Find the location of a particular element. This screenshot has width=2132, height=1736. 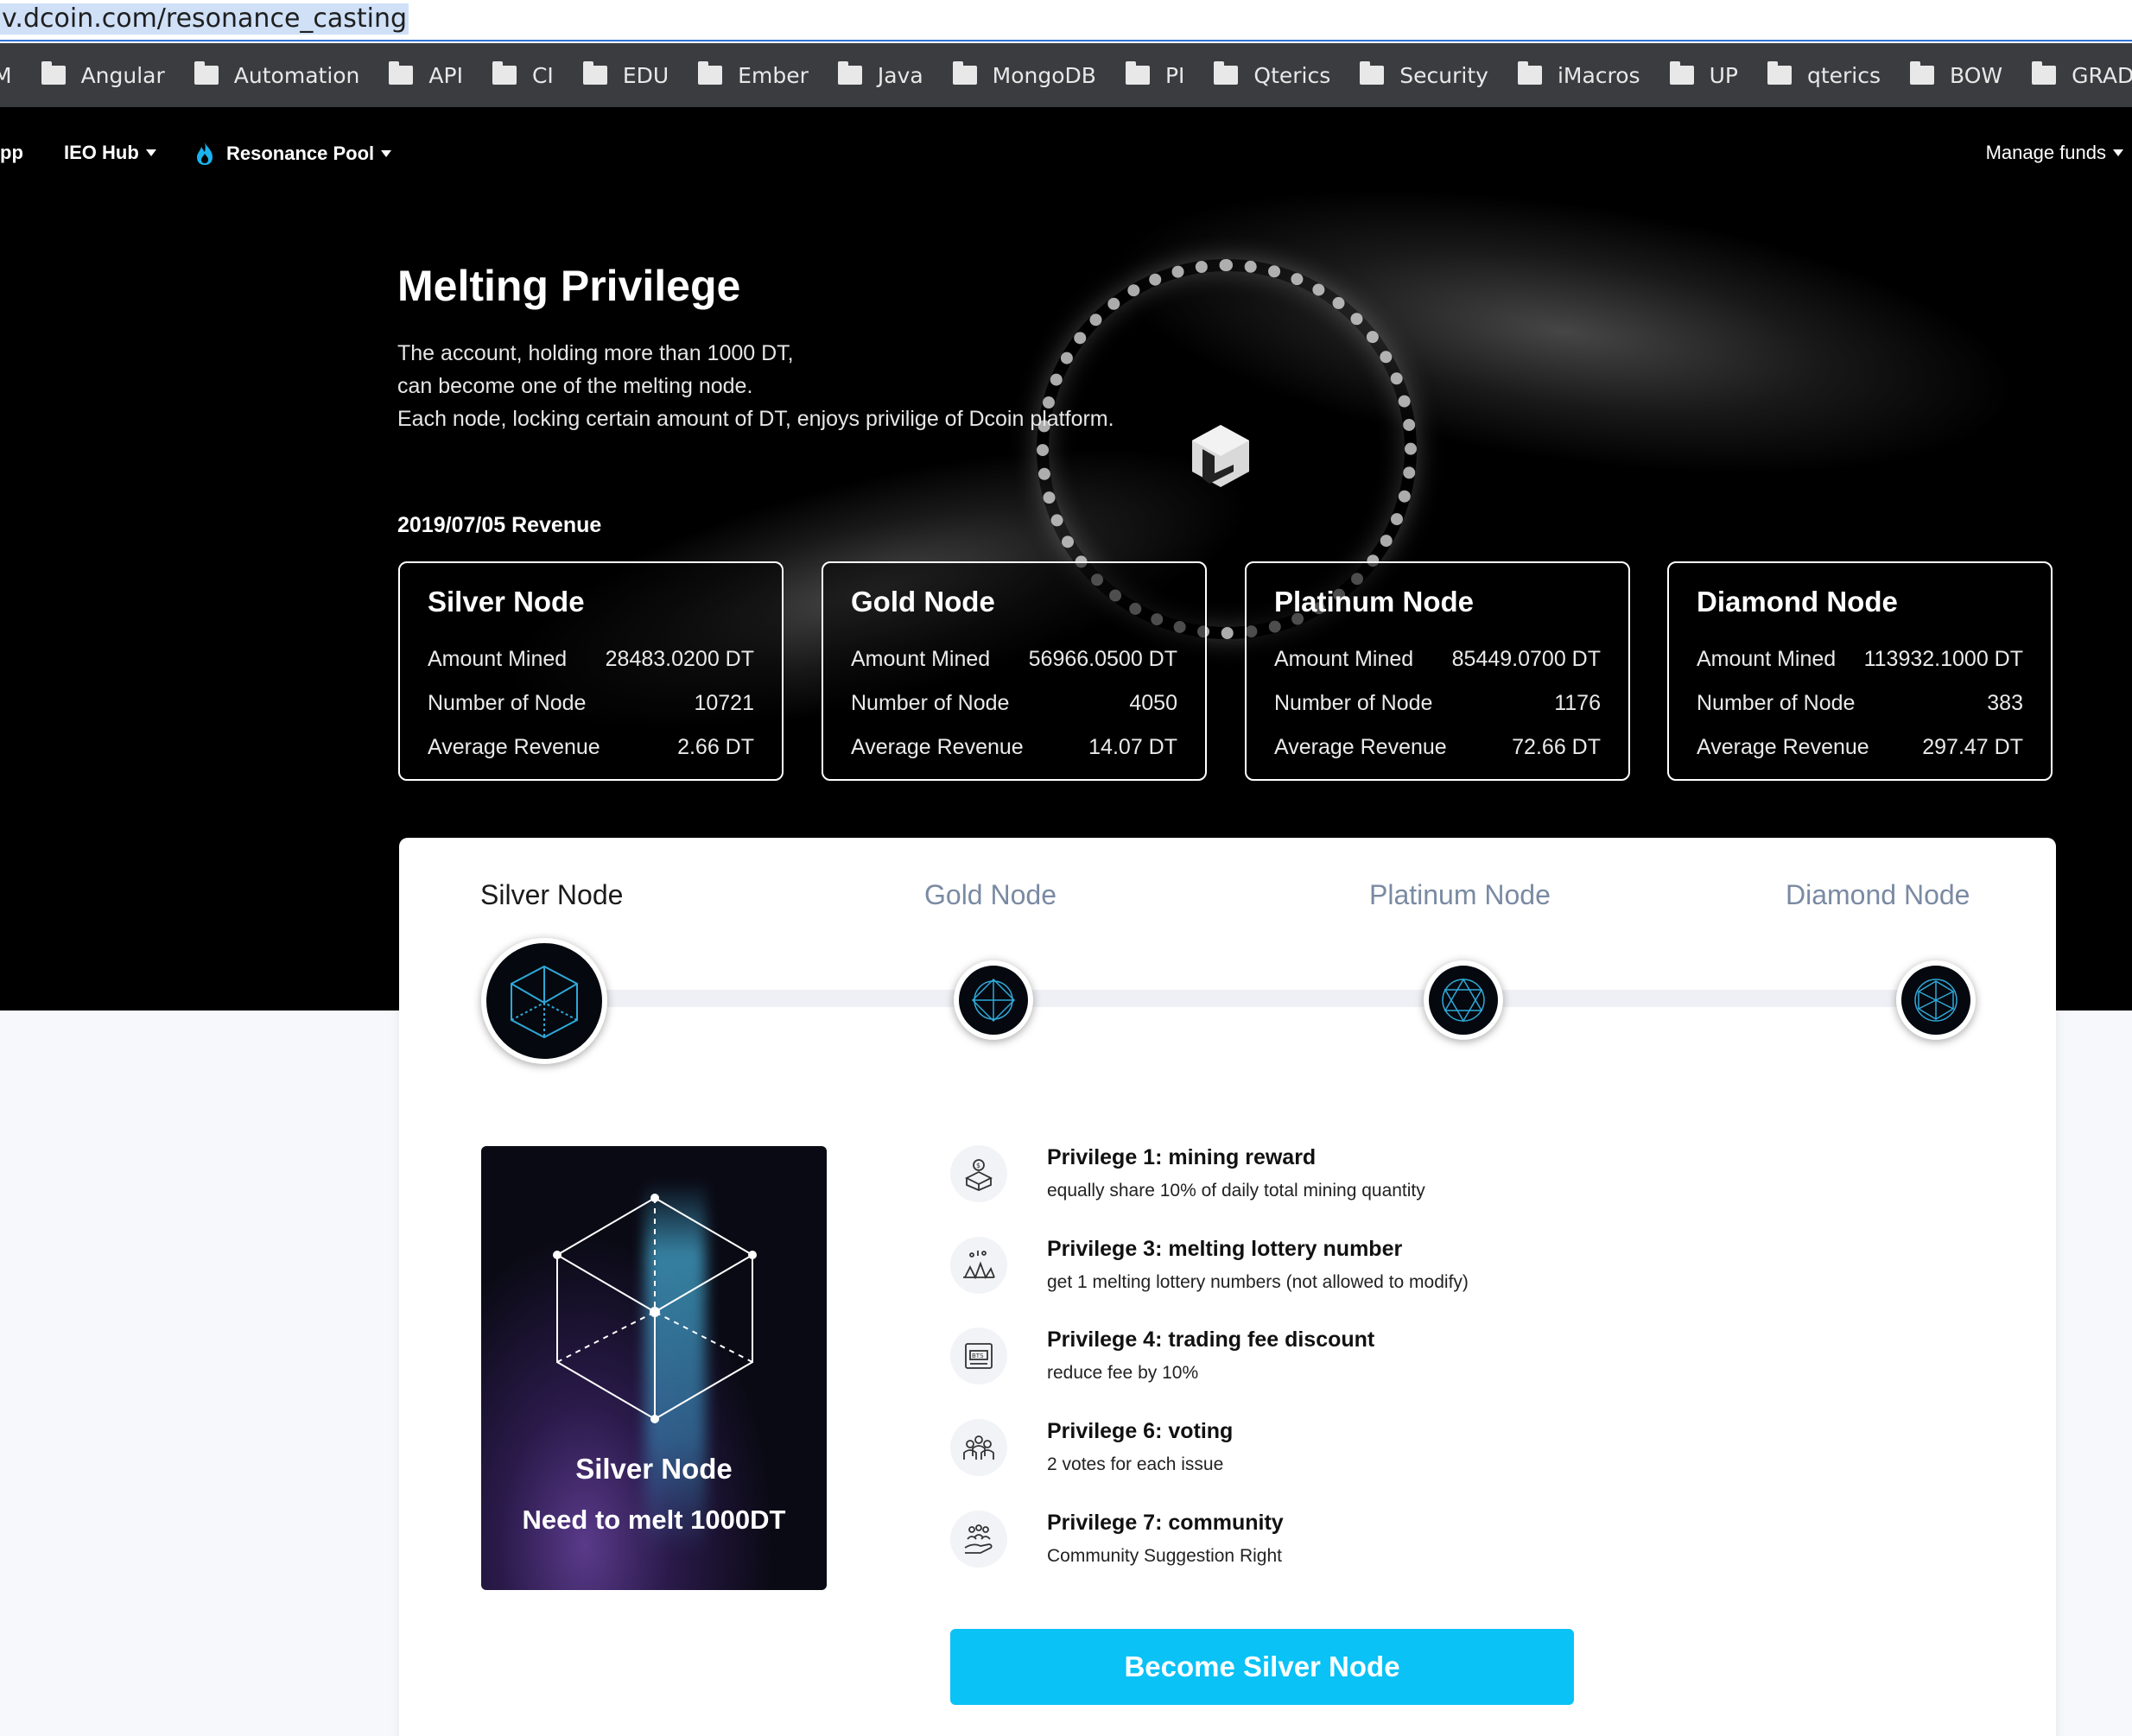

bookmark-label: API is located at coordinates (446, 75).